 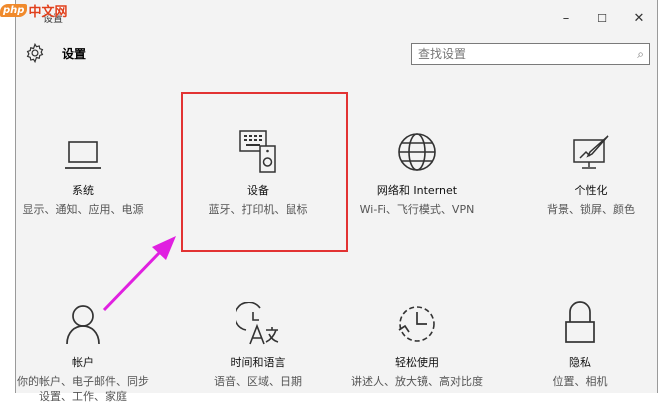 What do you see at coordinates (139, 274) in the screenshot?
I see `annotation-arrow-icon` at bounding box center [139, 274].